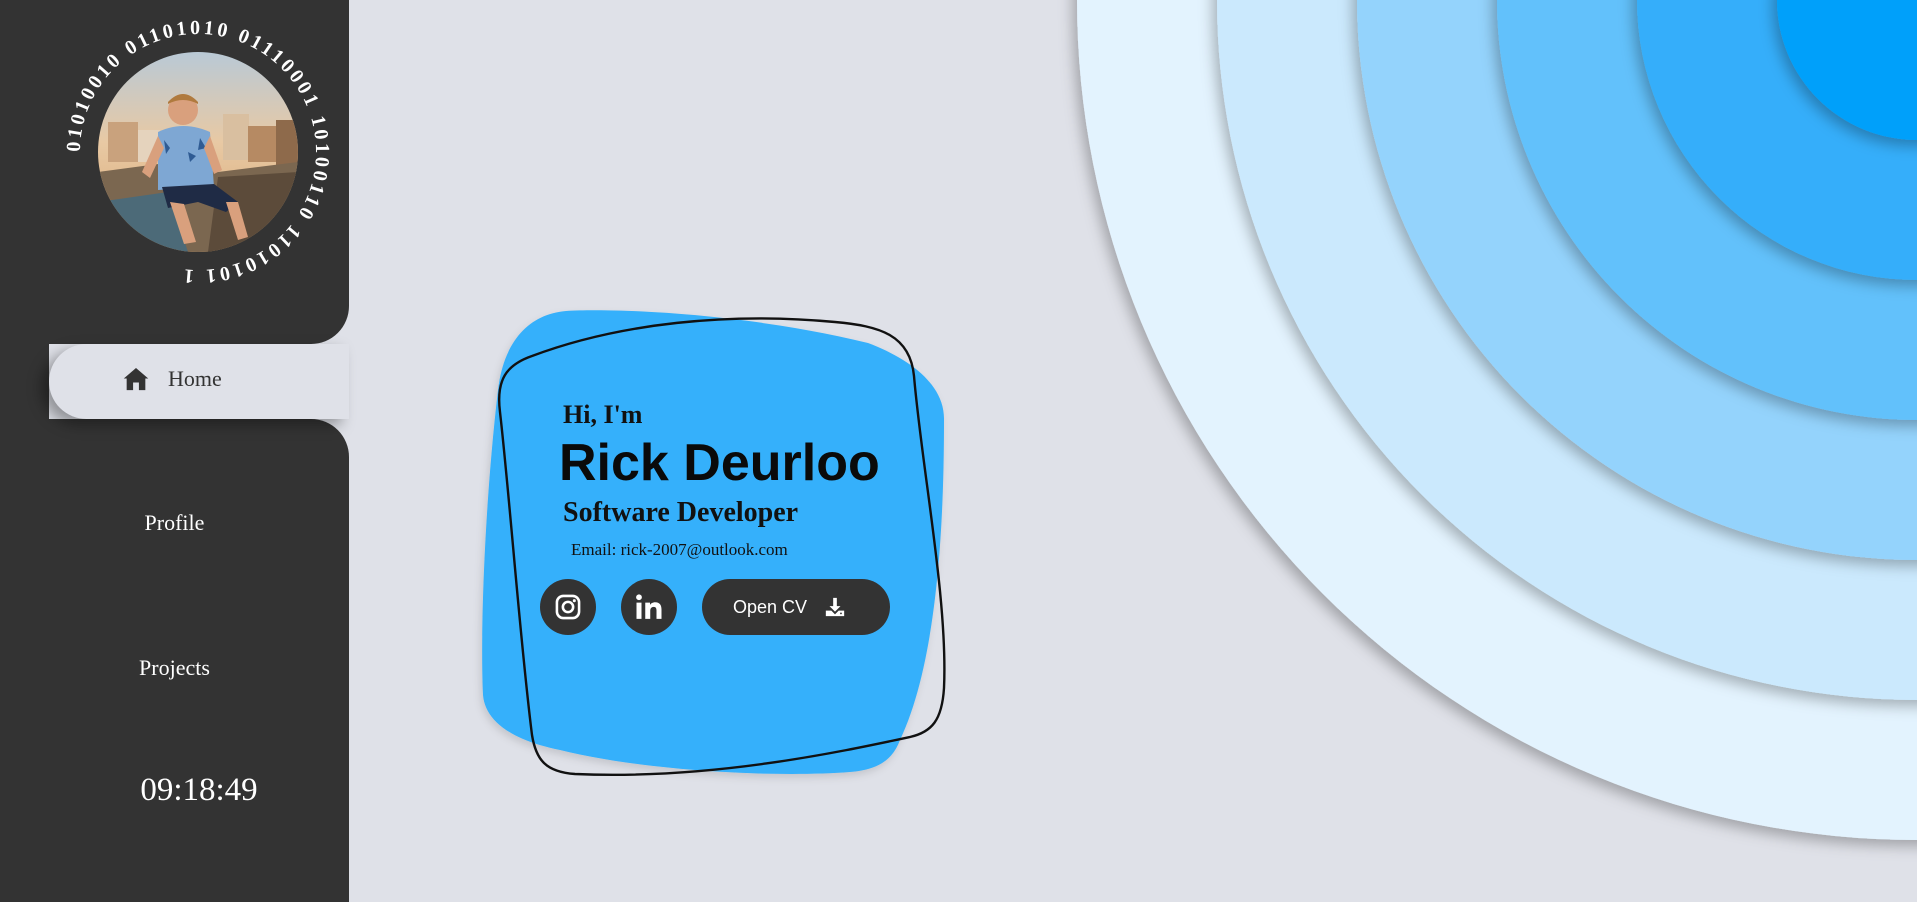 Image resolution: width=1917 pixels, height=902 pixels. I want to click on download-icon, so click(835, 607).